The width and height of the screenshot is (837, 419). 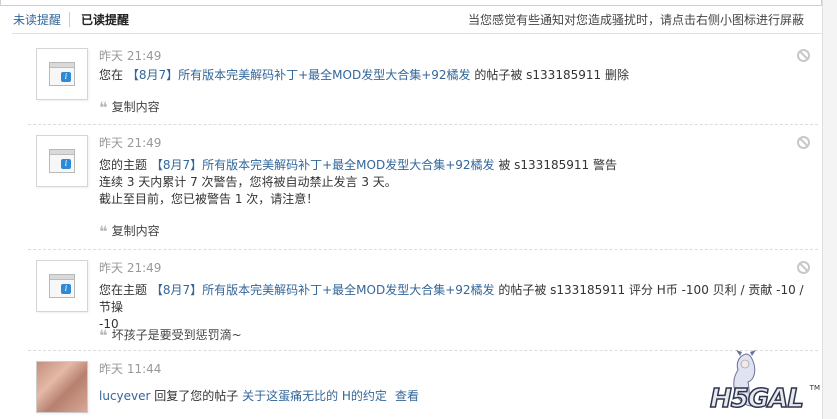 What do you see at coordinates (411, 19) in the screenshot?
I see `notice-tabs: 未读提醒 已读提醒 当您感觉有些通知对您造成骚扰时，请点击右侧小图标进行屏蔽` at bounding box center [411, 19].